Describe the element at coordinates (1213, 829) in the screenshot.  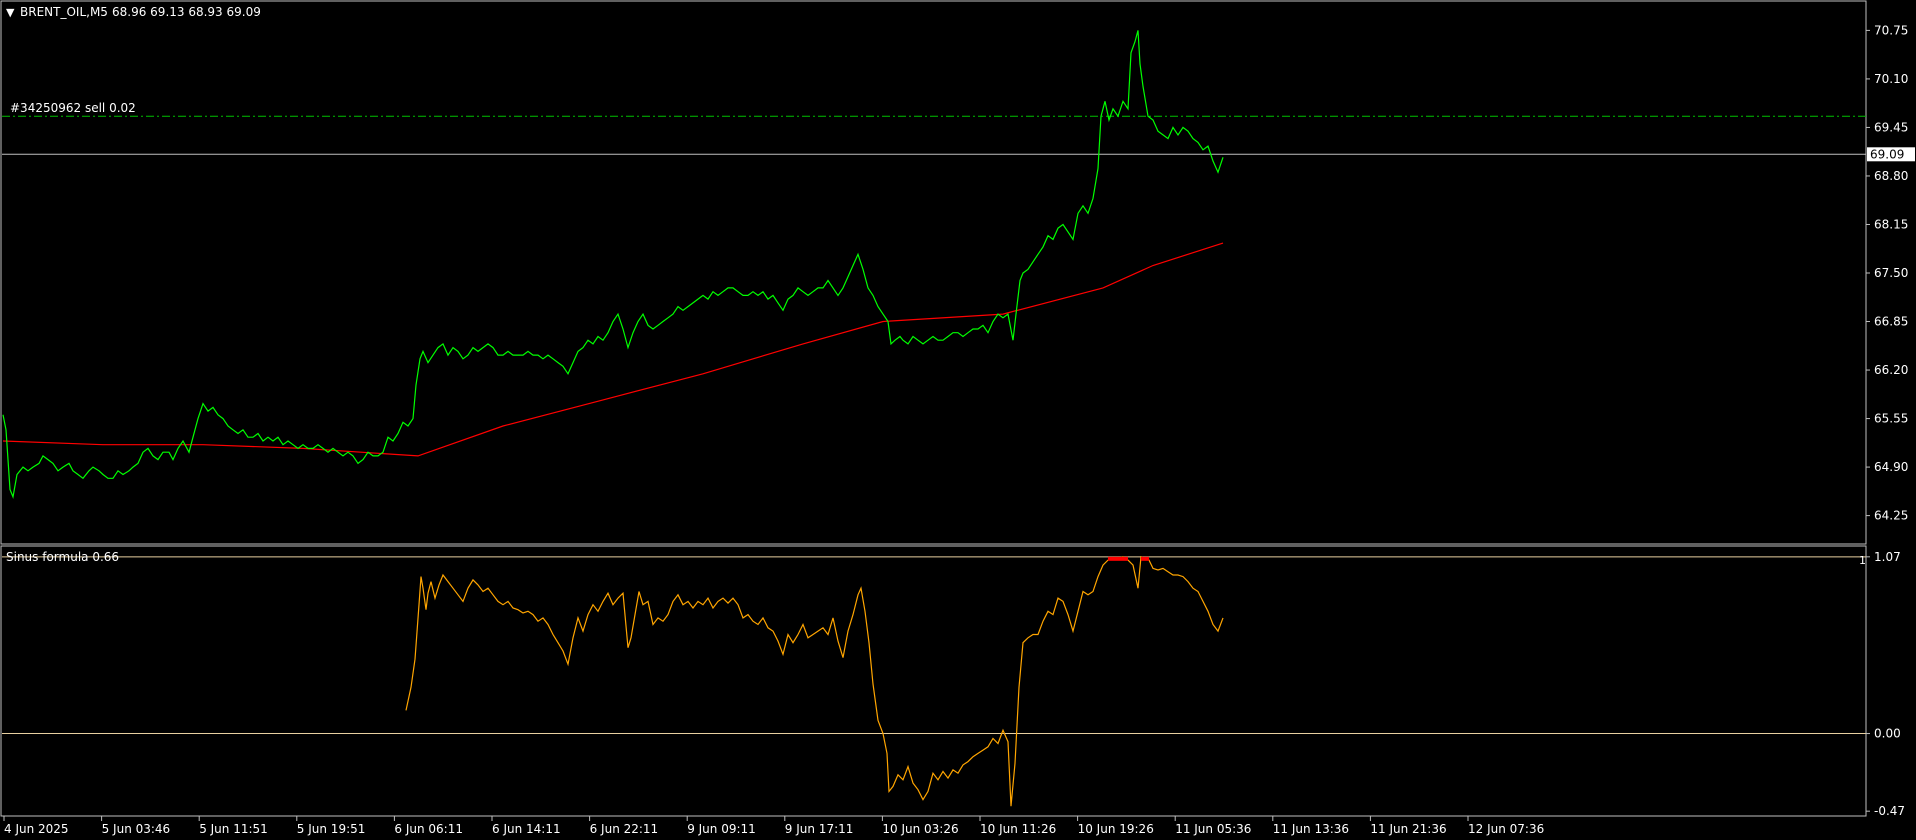
I see `time-tick-label: 11 Jun 05:36` at that location.